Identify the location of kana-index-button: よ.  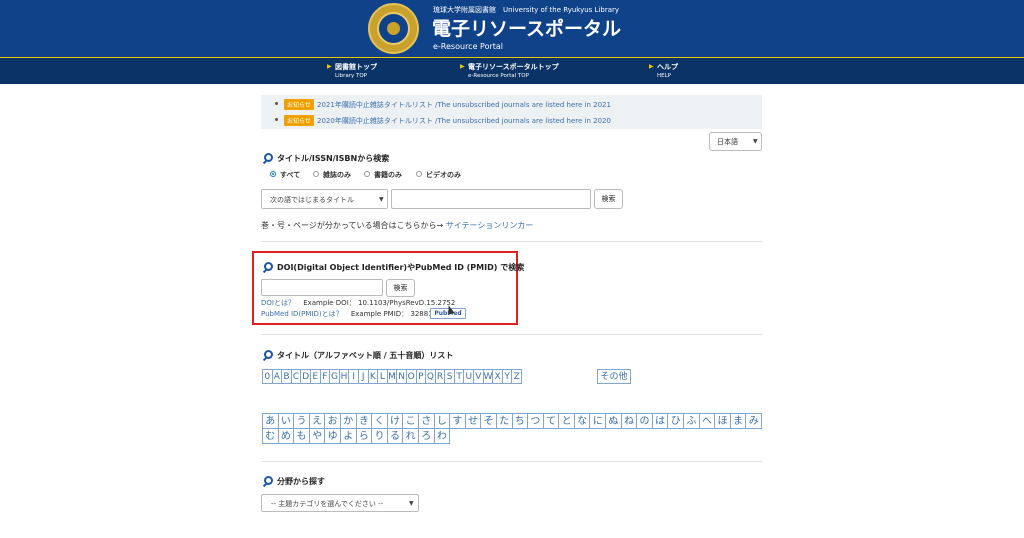
(348, 436).